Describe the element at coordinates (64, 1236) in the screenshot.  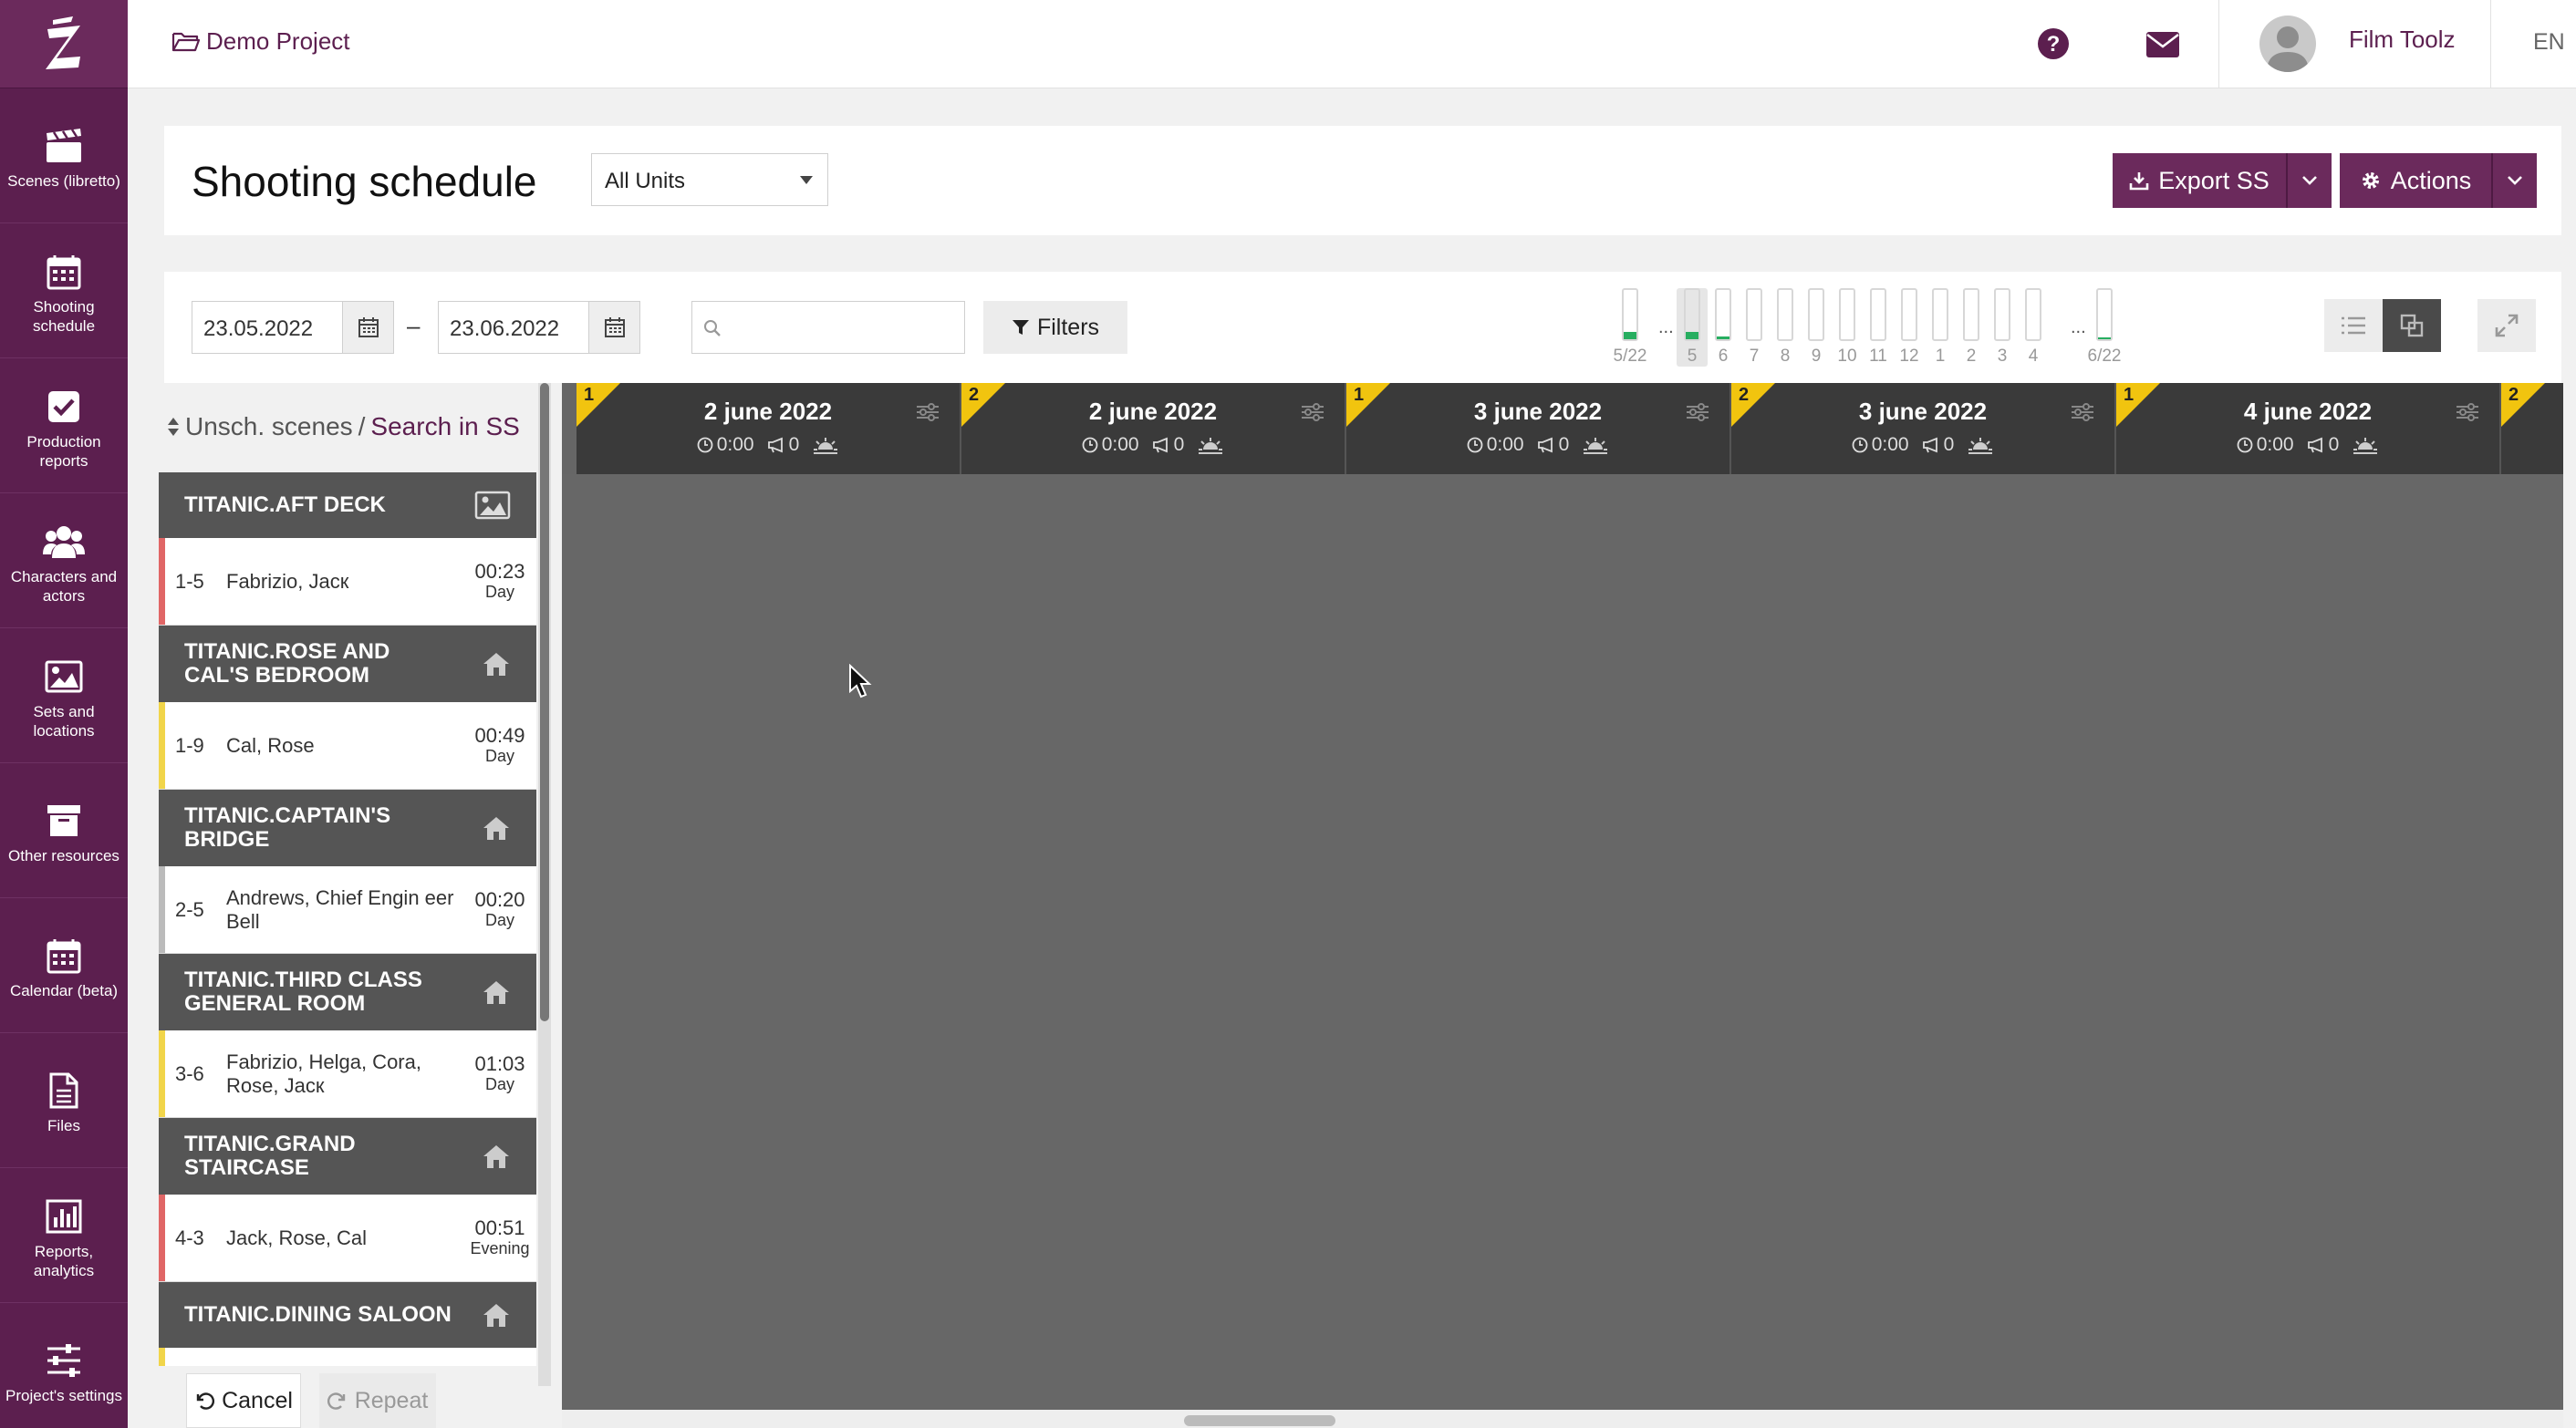
I see `sidebar-item-reports-analytics: Reports, analytics` at that location.